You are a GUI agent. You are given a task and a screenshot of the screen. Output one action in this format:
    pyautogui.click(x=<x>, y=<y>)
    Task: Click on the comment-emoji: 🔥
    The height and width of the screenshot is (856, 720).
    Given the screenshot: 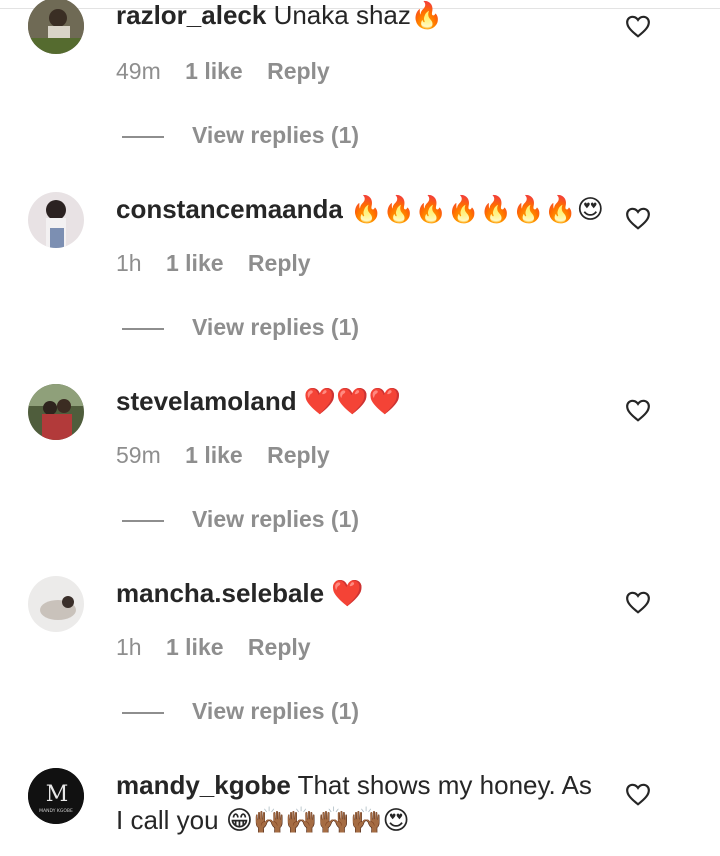 What is the action you would take?
    pyautogui.click(x=427, y=16)
    